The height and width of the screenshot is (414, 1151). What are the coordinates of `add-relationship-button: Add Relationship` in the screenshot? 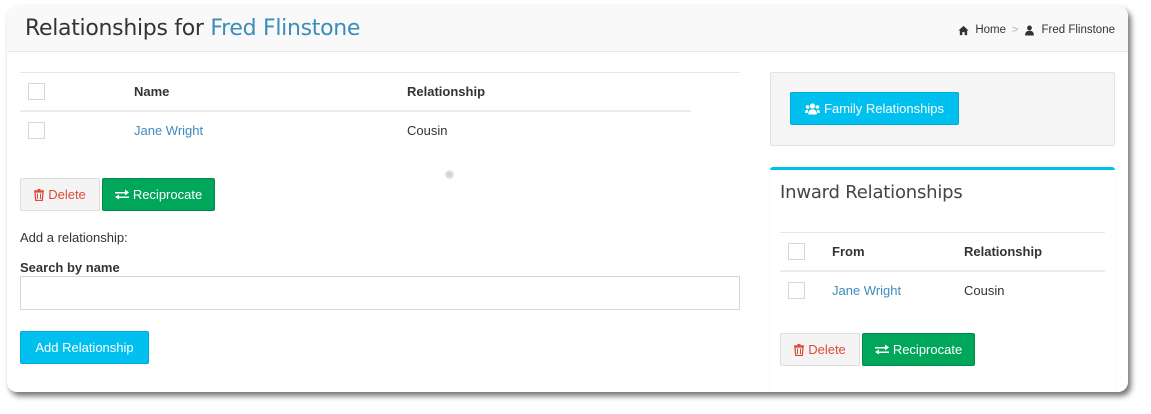 It's located at (84, 347).